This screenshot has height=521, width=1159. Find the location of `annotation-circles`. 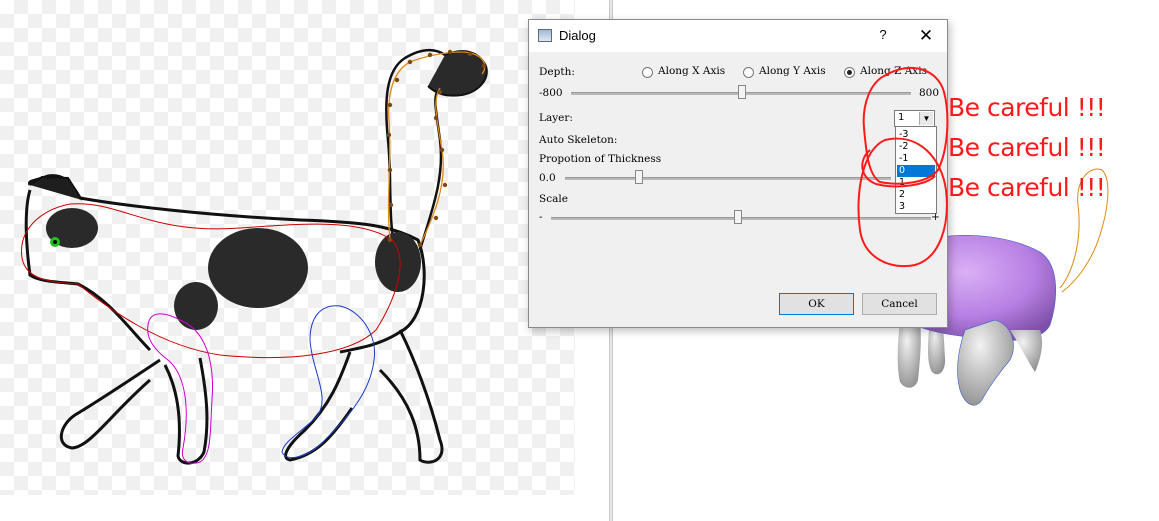

annotation-circles is located at coordinates (903, 166).